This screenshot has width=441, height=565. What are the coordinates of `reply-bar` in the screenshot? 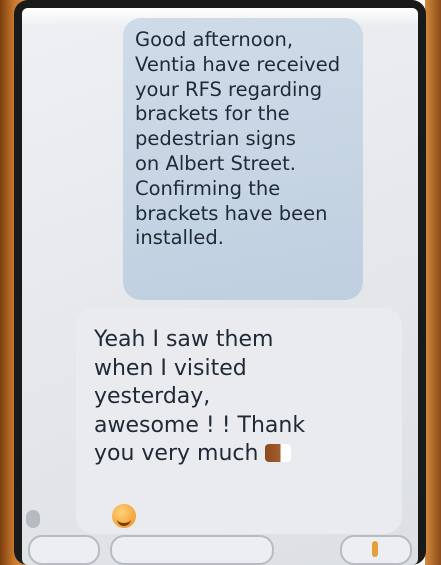 It's located at (220, 550).